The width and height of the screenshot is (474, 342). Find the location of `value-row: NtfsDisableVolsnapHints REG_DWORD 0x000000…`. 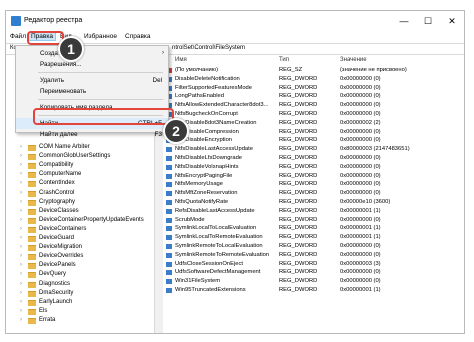

value-row: NtfsDisableVolsnapHints REG_DWORD 0x000000… is located at coordinates (314, 167).